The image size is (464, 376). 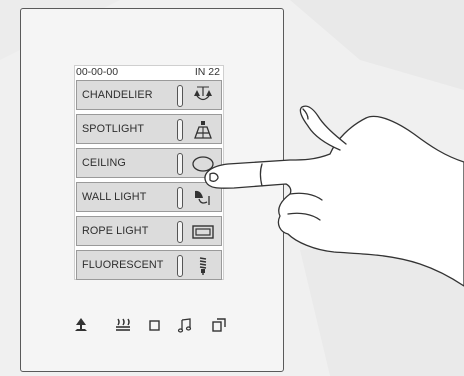 I want to click on chandelier-icon, so click(x=203, y=93).